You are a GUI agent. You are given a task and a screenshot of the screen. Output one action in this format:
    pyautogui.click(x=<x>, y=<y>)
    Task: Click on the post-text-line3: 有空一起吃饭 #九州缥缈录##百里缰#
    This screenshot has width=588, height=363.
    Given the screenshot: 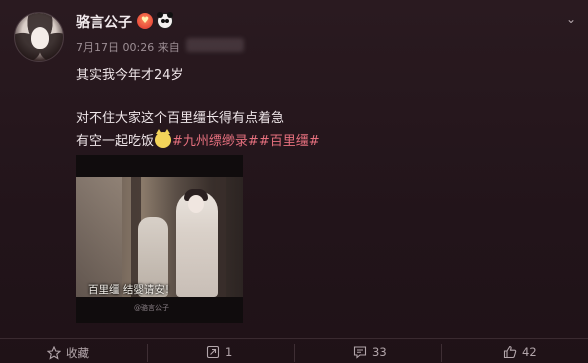 What is the action you would take?
    pyautogui.click(x=198, y=139)
    